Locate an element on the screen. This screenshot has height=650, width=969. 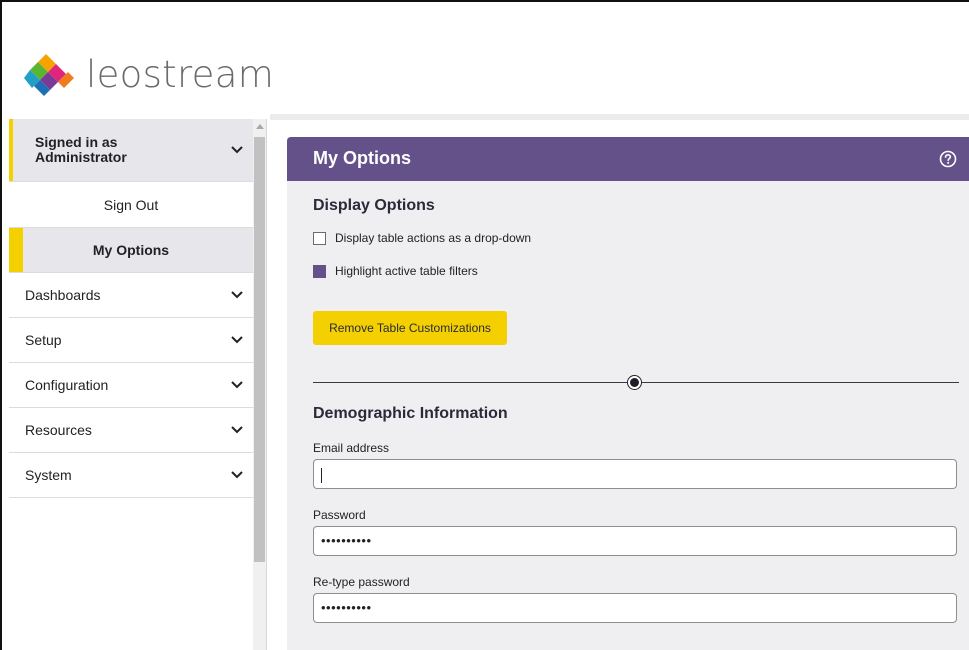
brand-name: leostream is located at coordinates (180, 74).